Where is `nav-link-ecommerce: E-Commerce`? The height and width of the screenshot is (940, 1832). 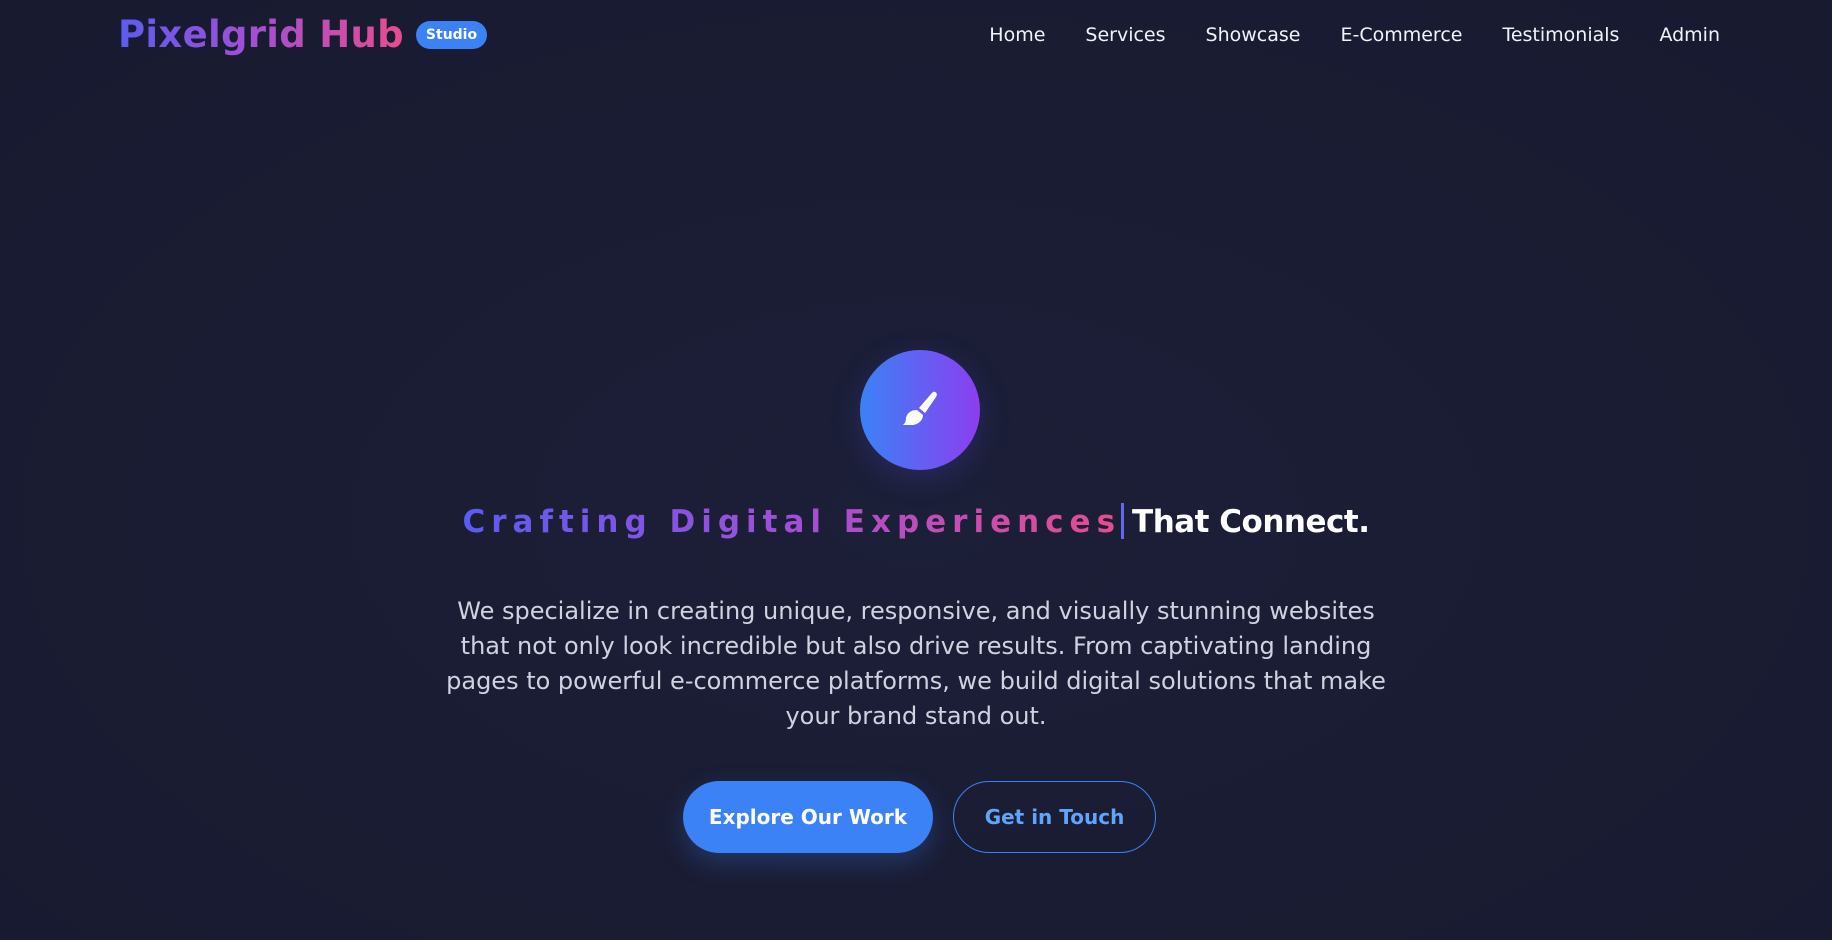 nav-link-ecommerce: E-Commerce is located at coordinates (1401, 35).